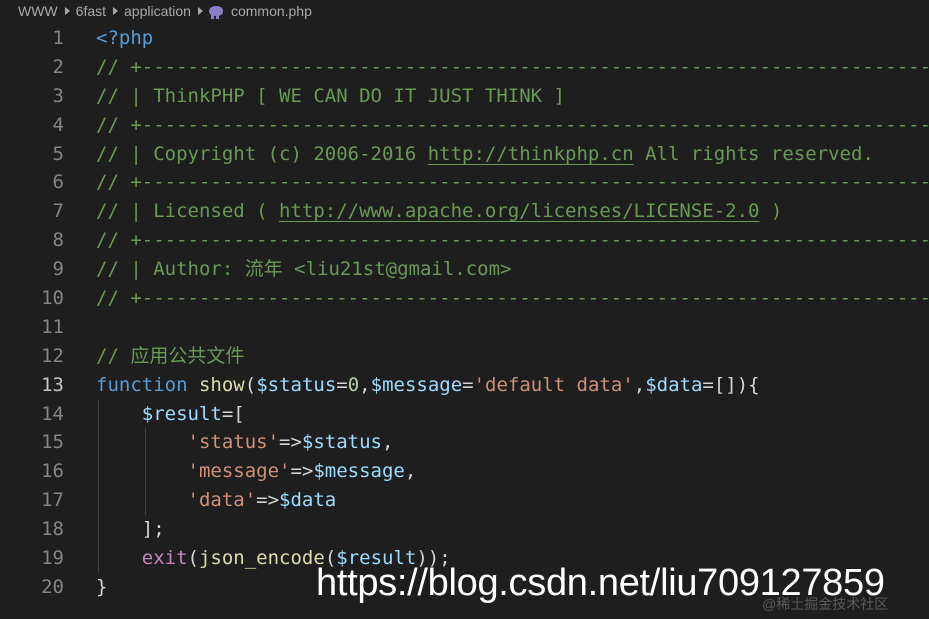  I want to click on line-number: 11, so click(52, 326).